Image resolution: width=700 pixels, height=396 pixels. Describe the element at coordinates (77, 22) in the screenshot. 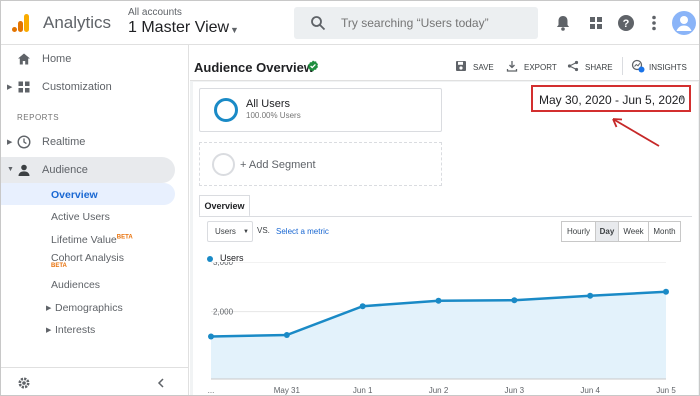

I see `app-title: Analytics` at that location.